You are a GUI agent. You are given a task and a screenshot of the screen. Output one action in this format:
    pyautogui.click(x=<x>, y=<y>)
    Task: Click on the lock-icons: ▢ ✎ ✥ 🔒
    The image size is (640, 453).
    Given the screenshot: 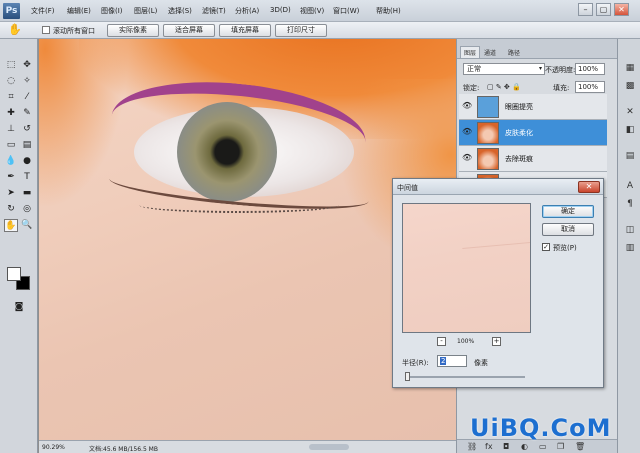 What is the action you would take?
    pyautogui.click(x=504, y=87)
    